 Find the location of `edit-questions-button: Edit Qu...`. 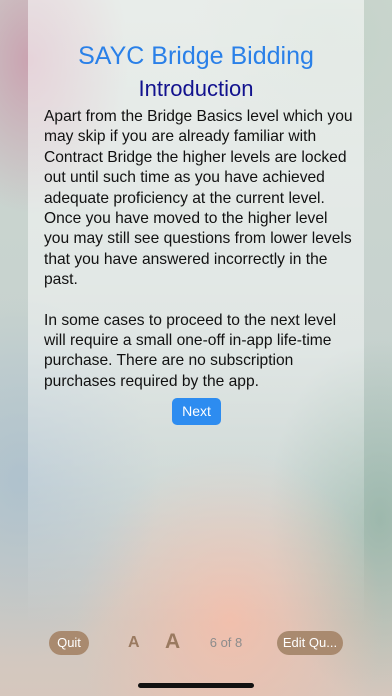

edit-questions-button: Edit Qu... is located at coordinates (310, 643).